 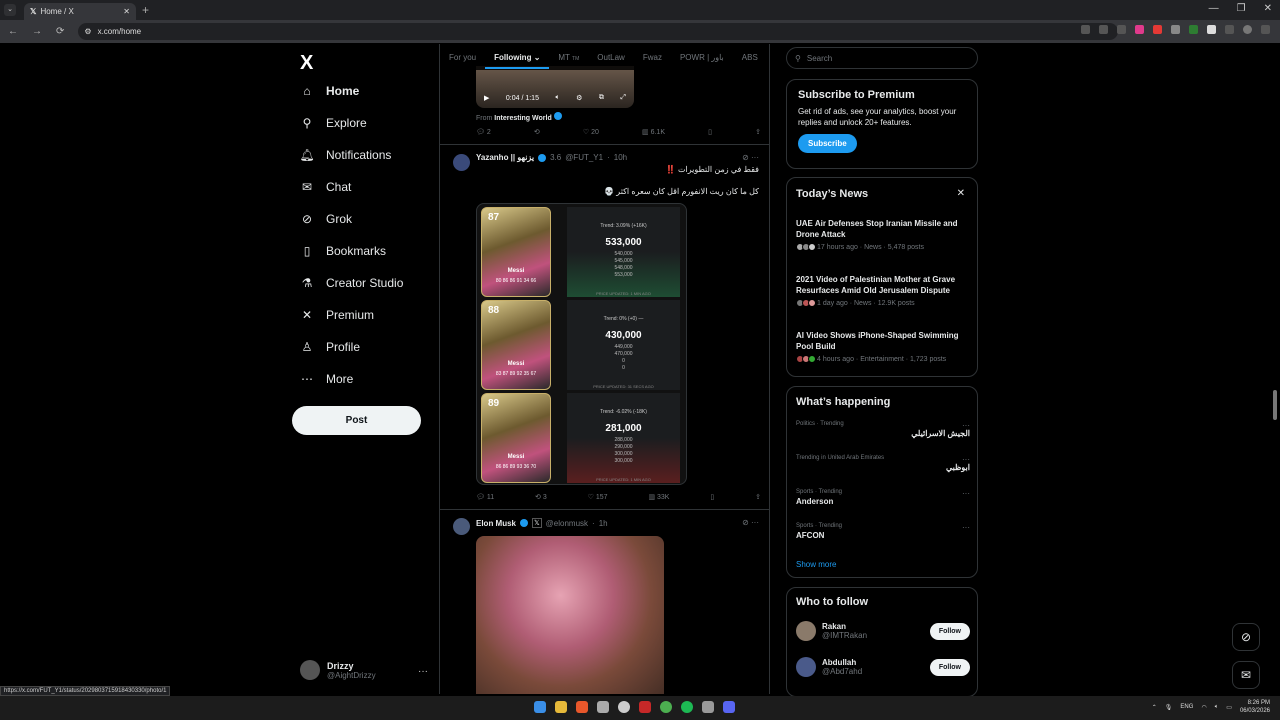 What do you see at coordinates (882, 58) in the screenshot?
I see `search-input: ⚲ Search` at bounding box center [882, 58].